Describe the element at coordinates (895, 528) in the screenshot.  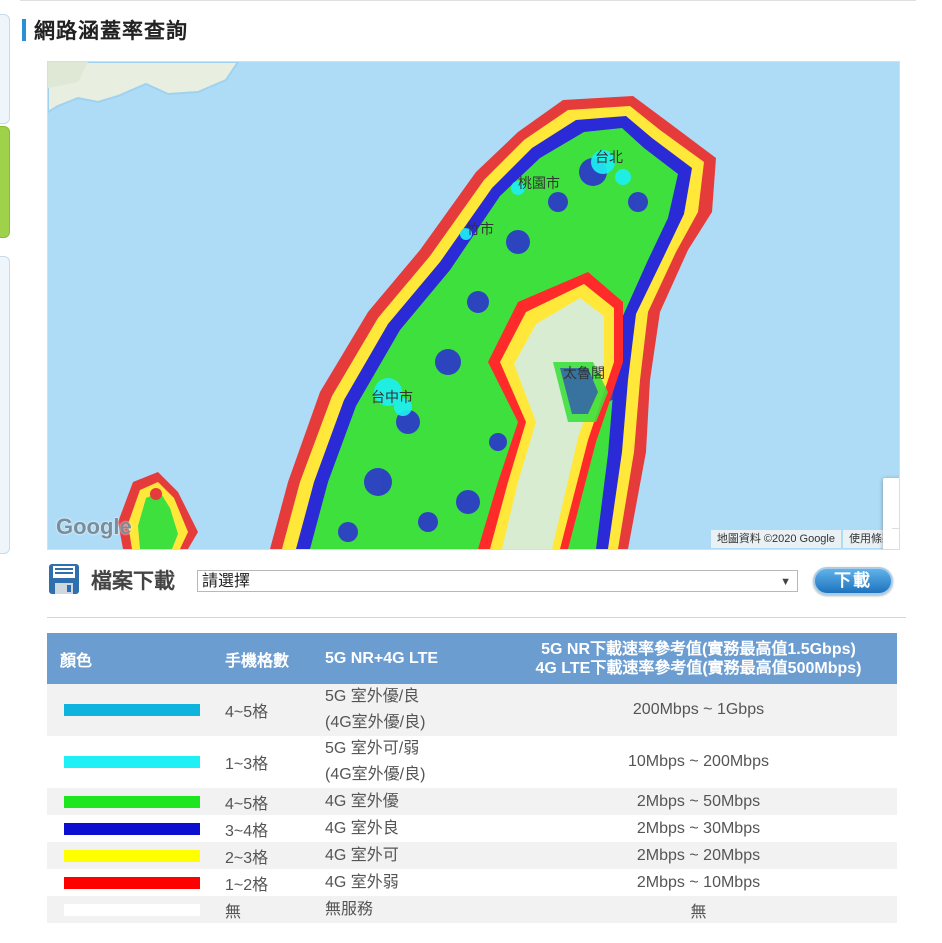
I see `zoom-separator` at that location.